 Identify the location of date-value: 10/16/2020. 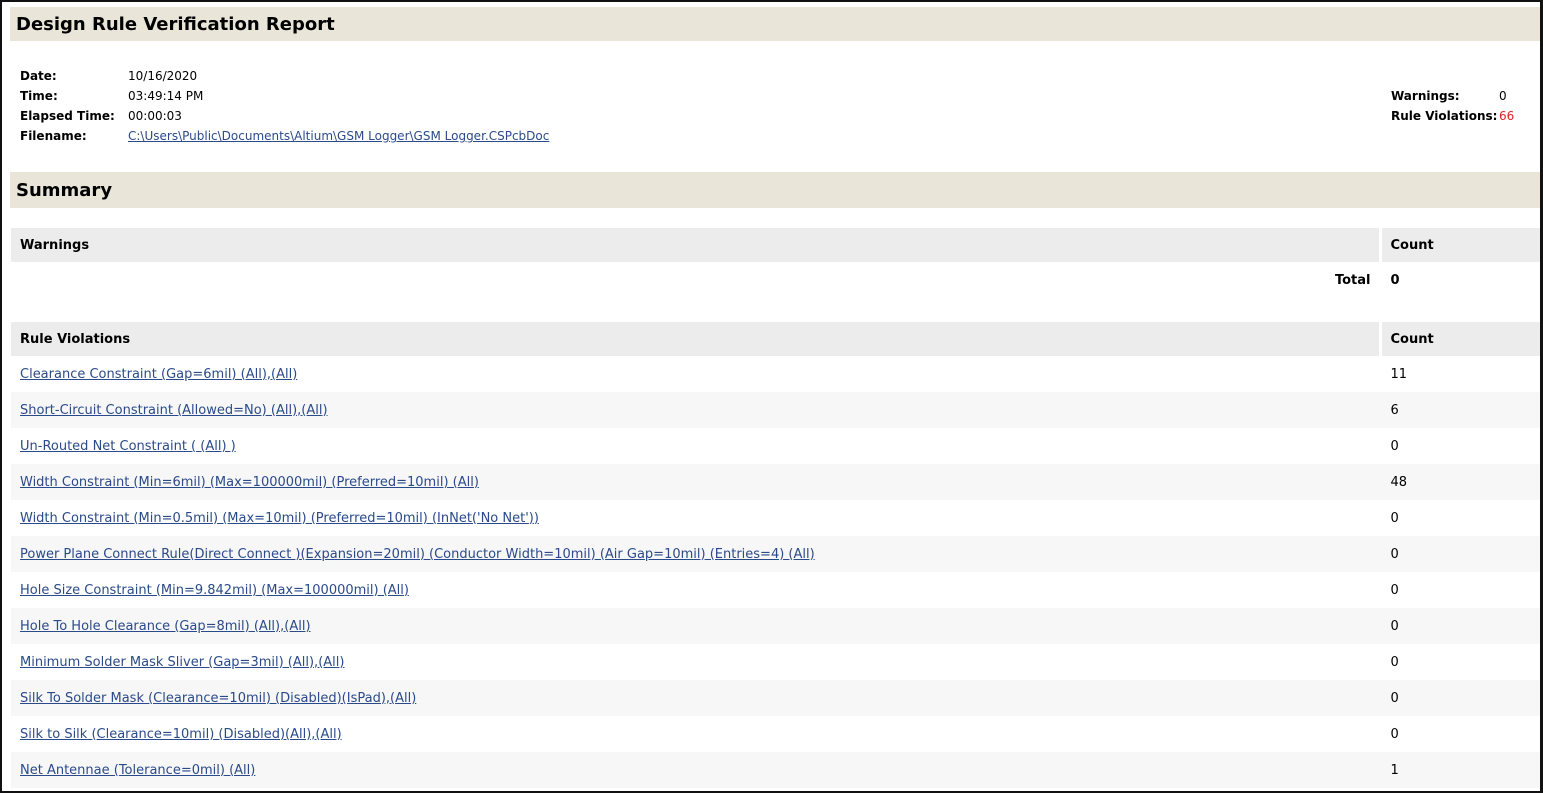
(163, 76).